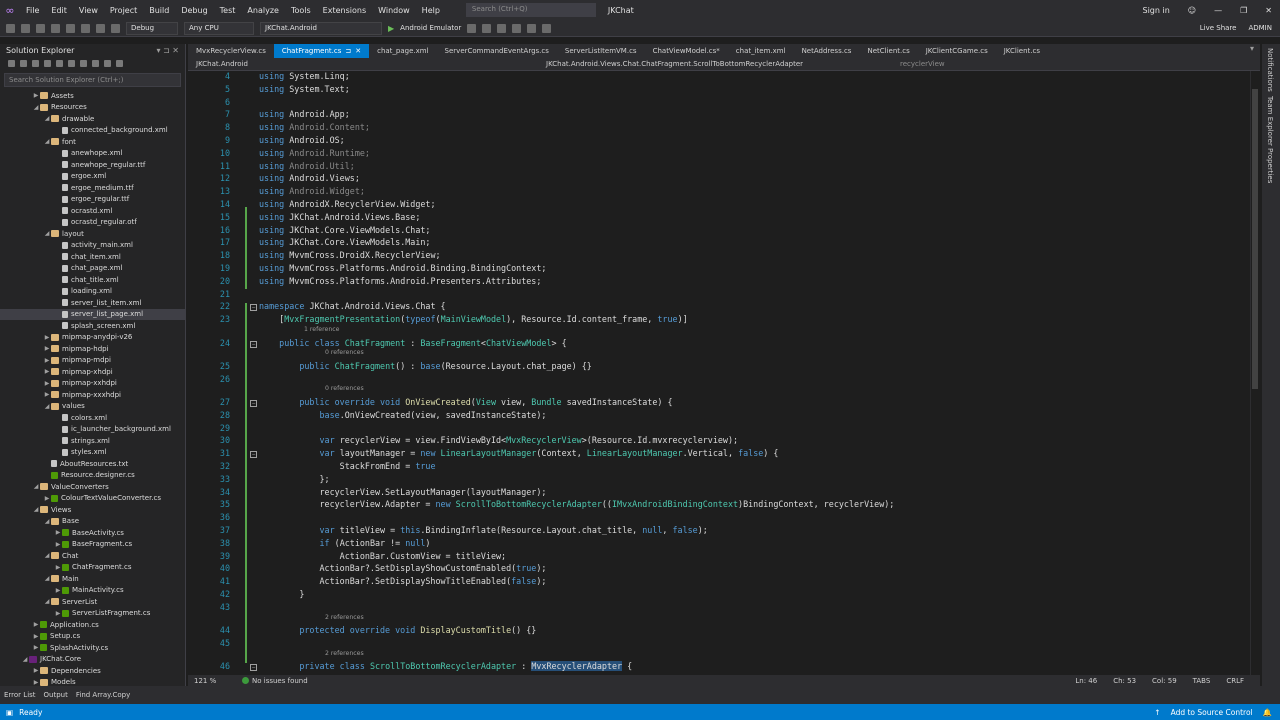 The width and height of the screenshot is (1280, 720). I want to click on tree-item: ◢ ValueConverters, so click(93, 487).